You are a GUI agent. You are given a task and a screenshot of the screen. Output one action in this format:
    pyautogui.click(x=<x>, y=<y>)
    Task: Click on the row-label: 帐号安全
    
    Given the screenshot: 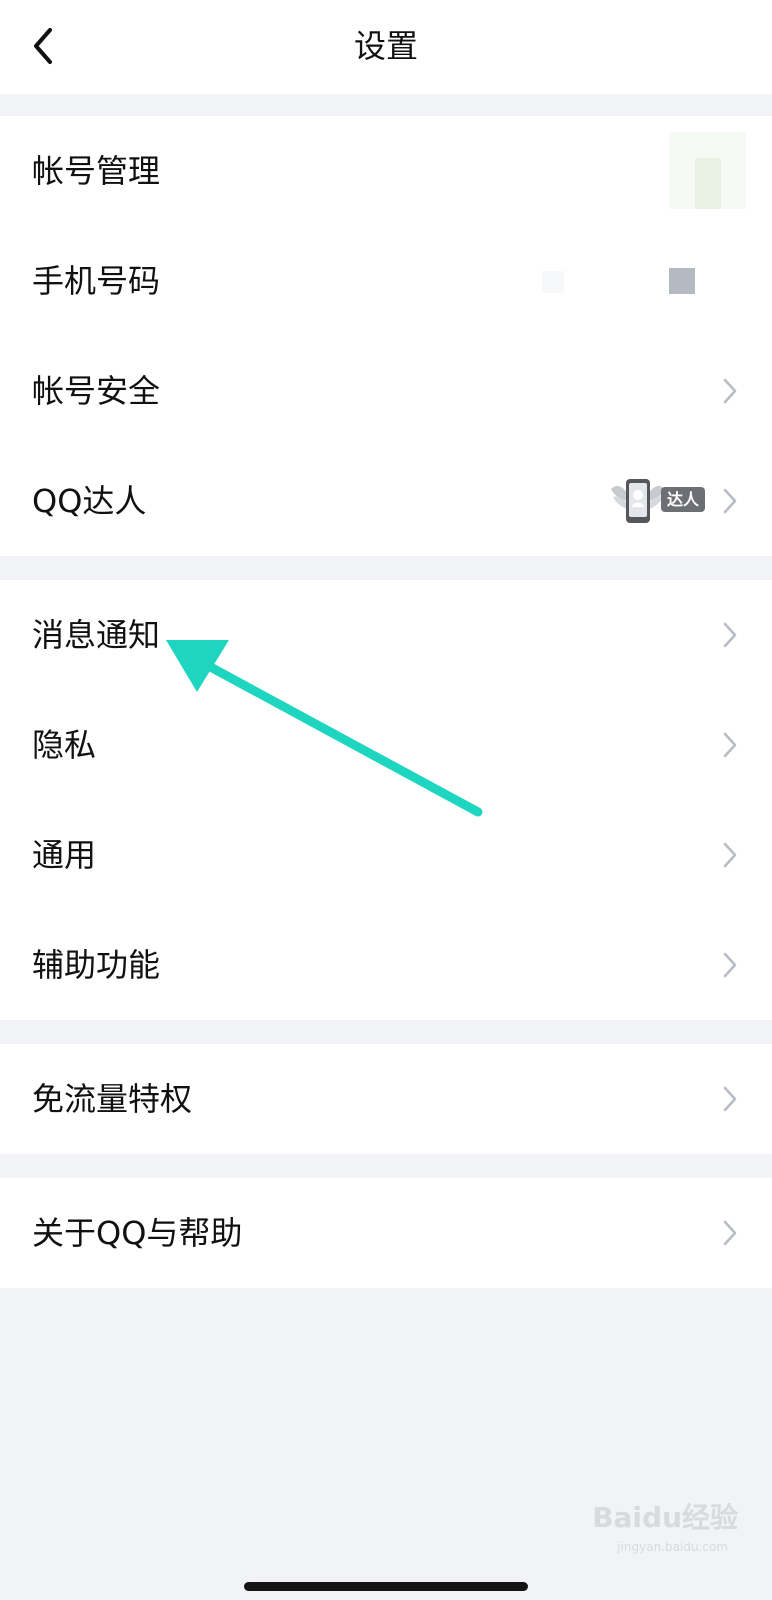 What is the action you would take?
    pyautogui.click(x=96, y=391)
    